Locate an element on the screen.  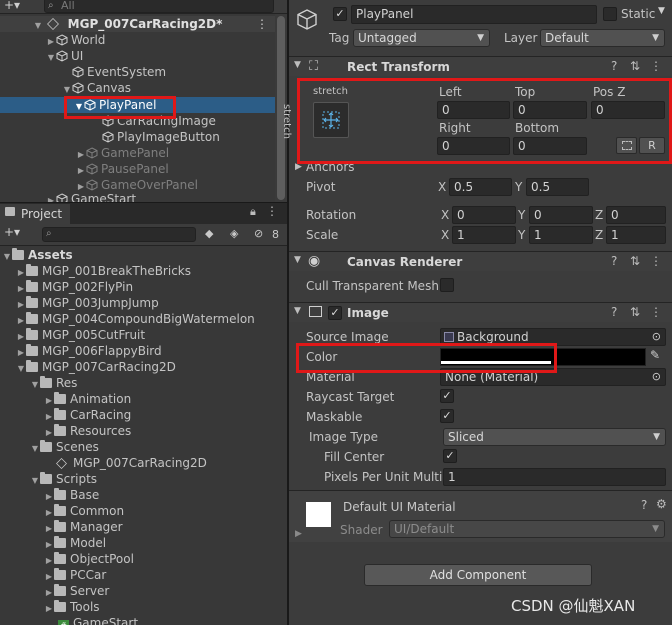
folder-mgp-005: ▶ MGP_005CutFruit is located at coordinates (80, 335).